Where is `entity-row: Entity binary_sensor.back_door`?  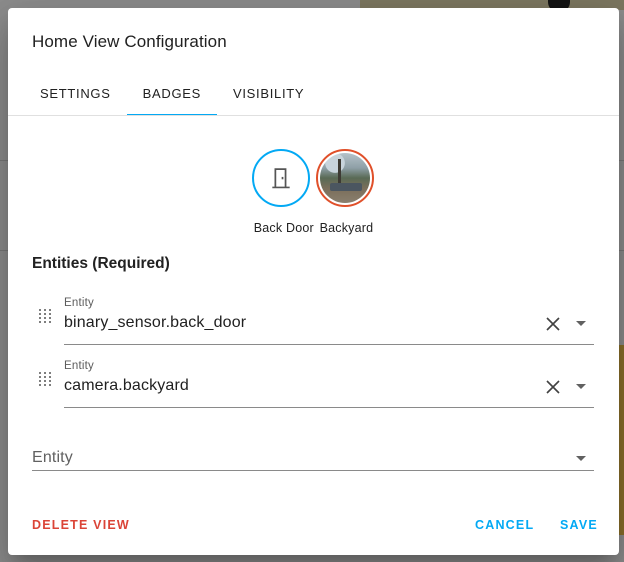 entity-row: Entity binary_sensor.back_door is located at coordinates (317, 316).